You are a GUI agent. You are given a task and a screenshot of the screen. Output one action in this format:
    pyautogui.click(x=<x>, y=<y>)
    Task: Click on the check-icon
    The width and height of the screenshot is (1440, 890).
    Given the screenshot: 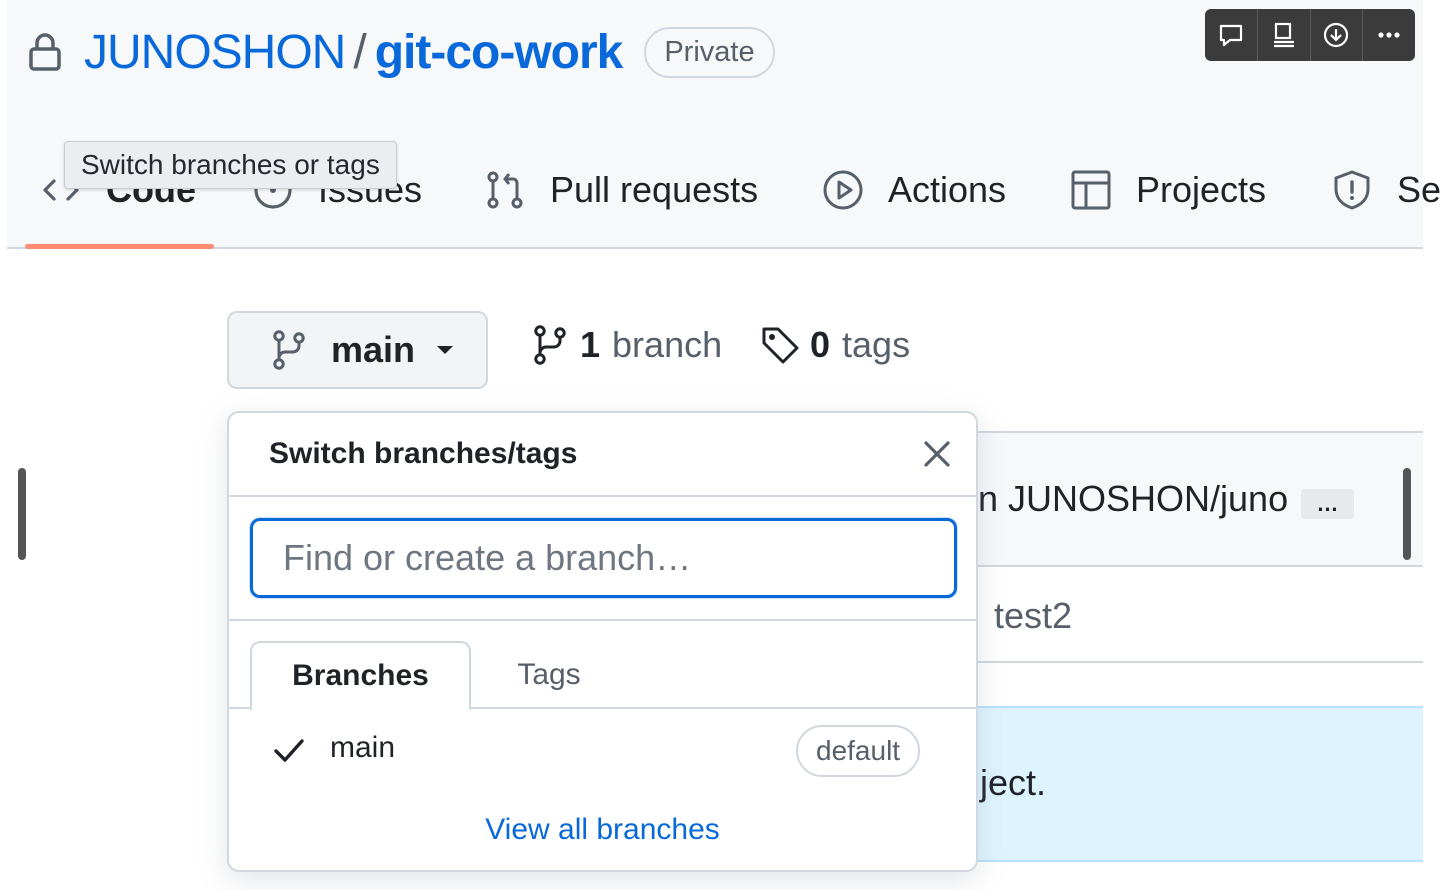 What is the action you would take?
    pyautogui.click(x=289, y=750)
    